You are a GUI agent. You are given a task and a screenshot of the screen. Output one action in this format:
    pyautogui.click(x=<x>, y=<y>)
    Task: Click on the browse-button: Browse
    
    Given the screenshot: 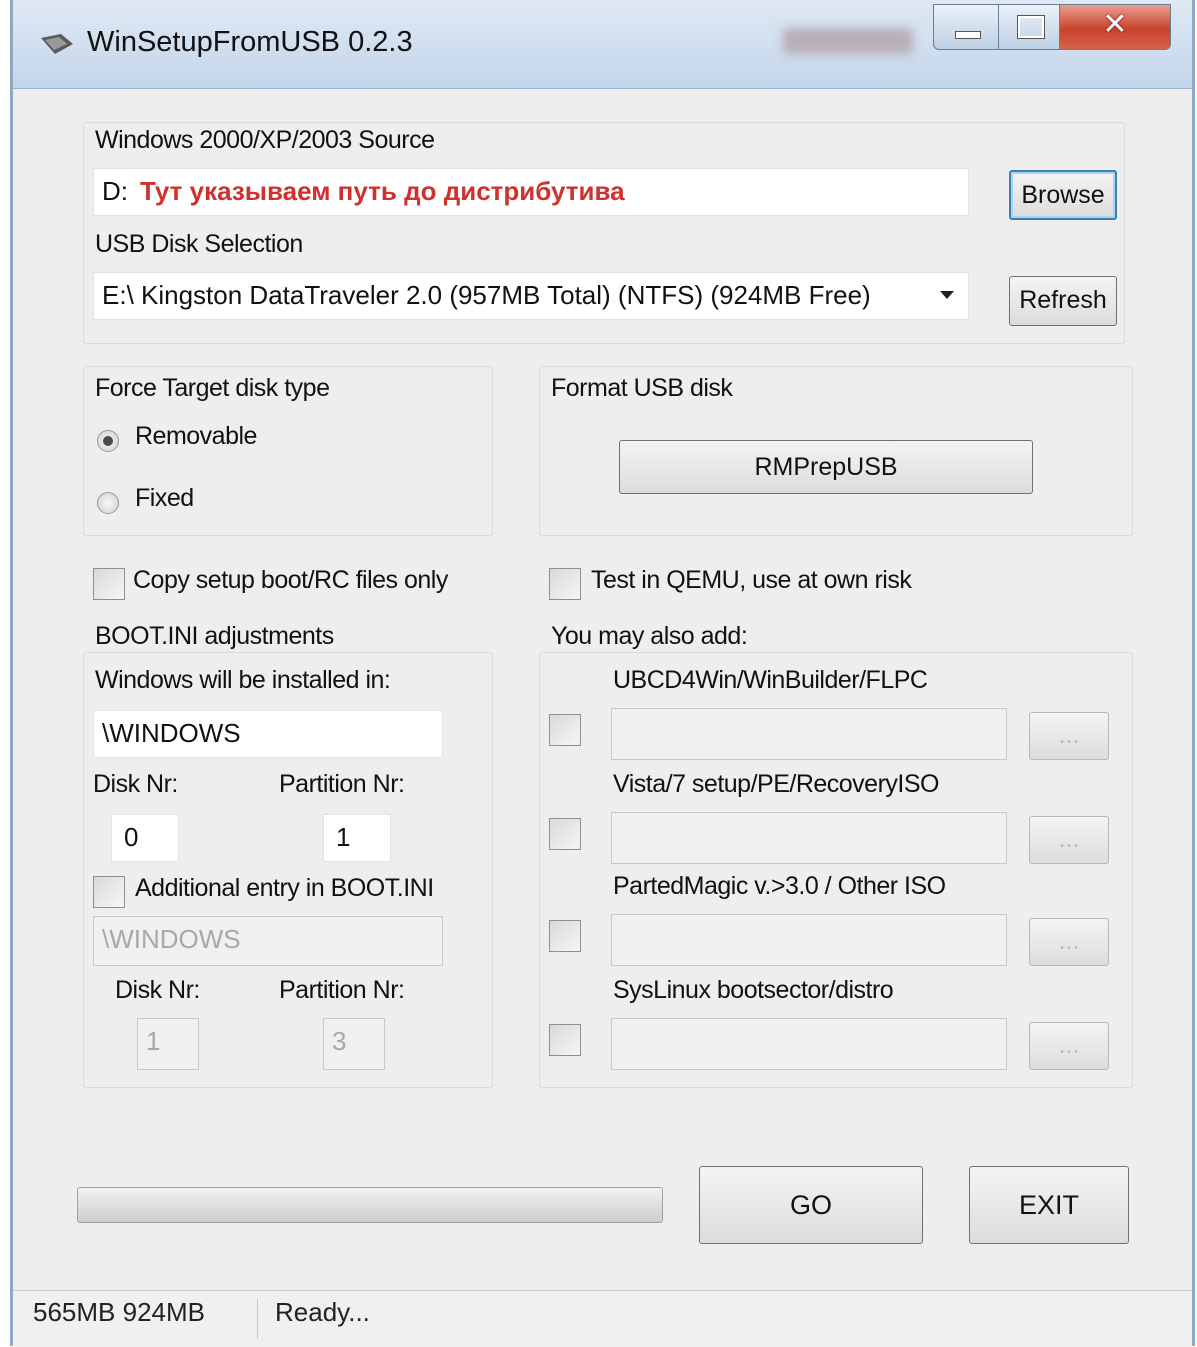 What is the action you would take?
    pyautogui.click(x=1063, y=195)
    